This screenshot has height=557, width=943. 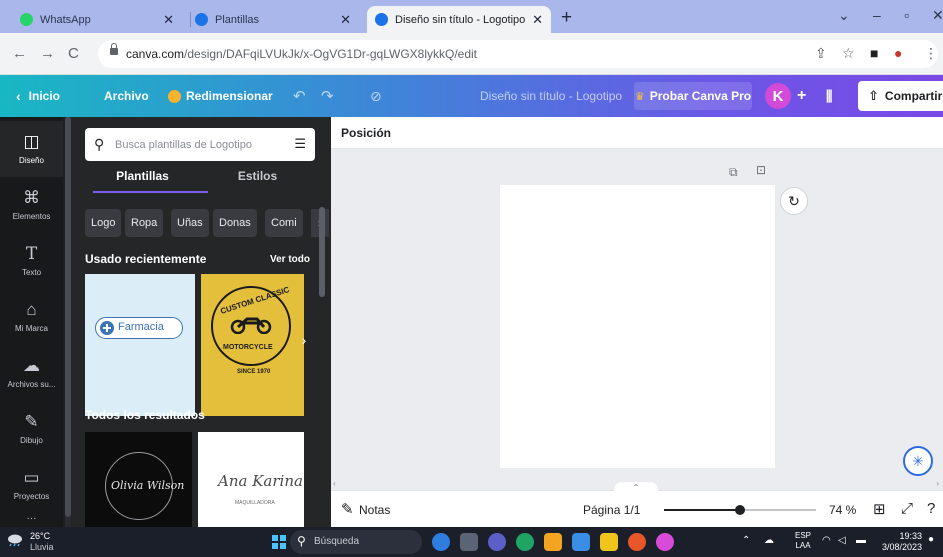 I want to click on template-farmacia: Farmacia, so click(x=140, y=345).